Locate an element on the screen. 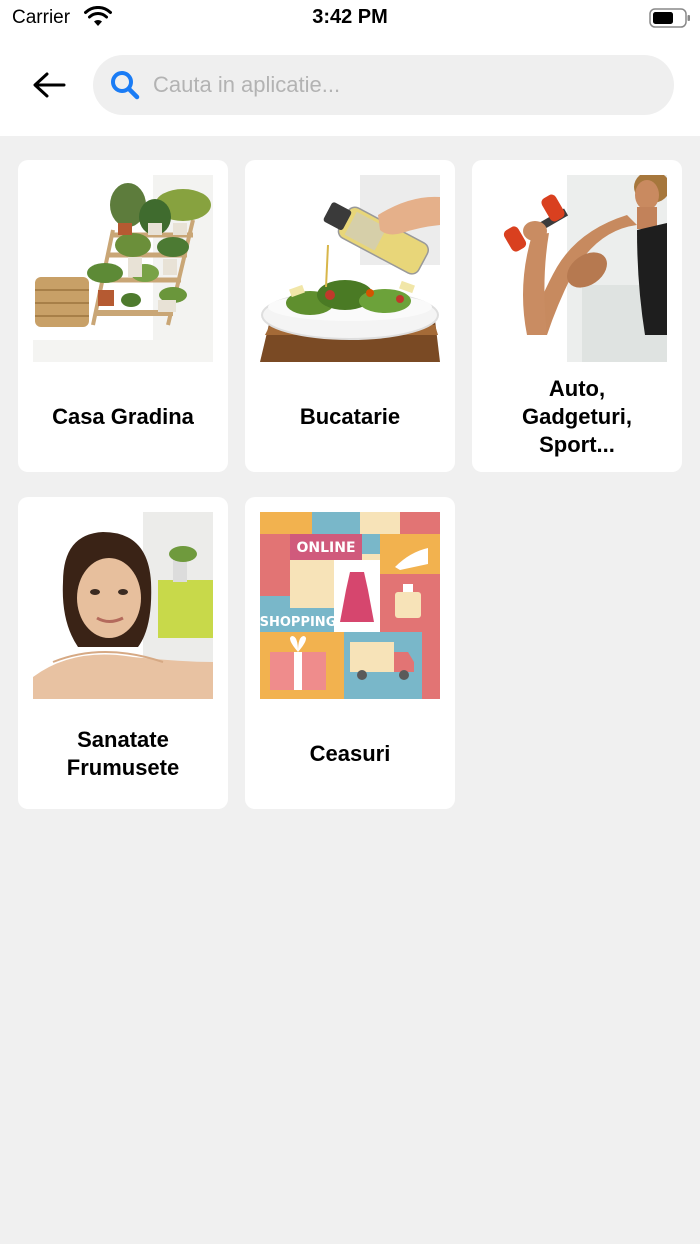 This screenshot has height=1244, width=700. category-label: Bucatarie is located at coordinates (350, 416).